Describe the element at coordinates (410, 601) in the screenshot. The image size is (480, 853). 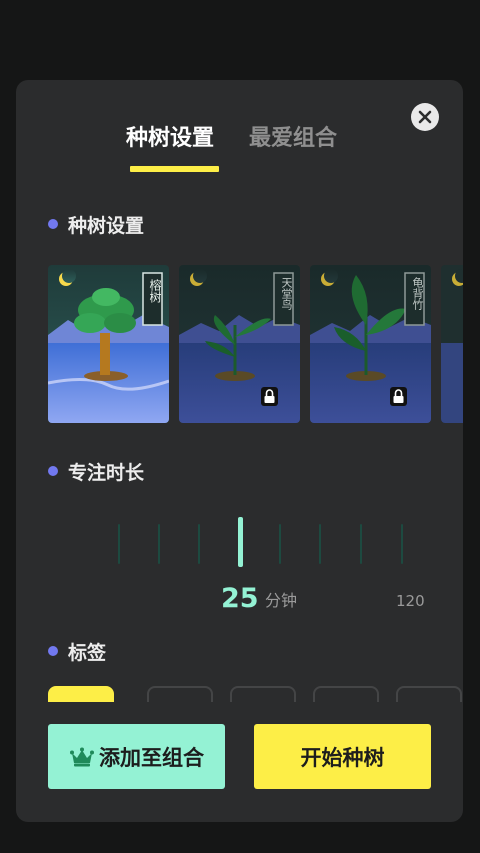
I see `duration-max-label: 120` at that location.